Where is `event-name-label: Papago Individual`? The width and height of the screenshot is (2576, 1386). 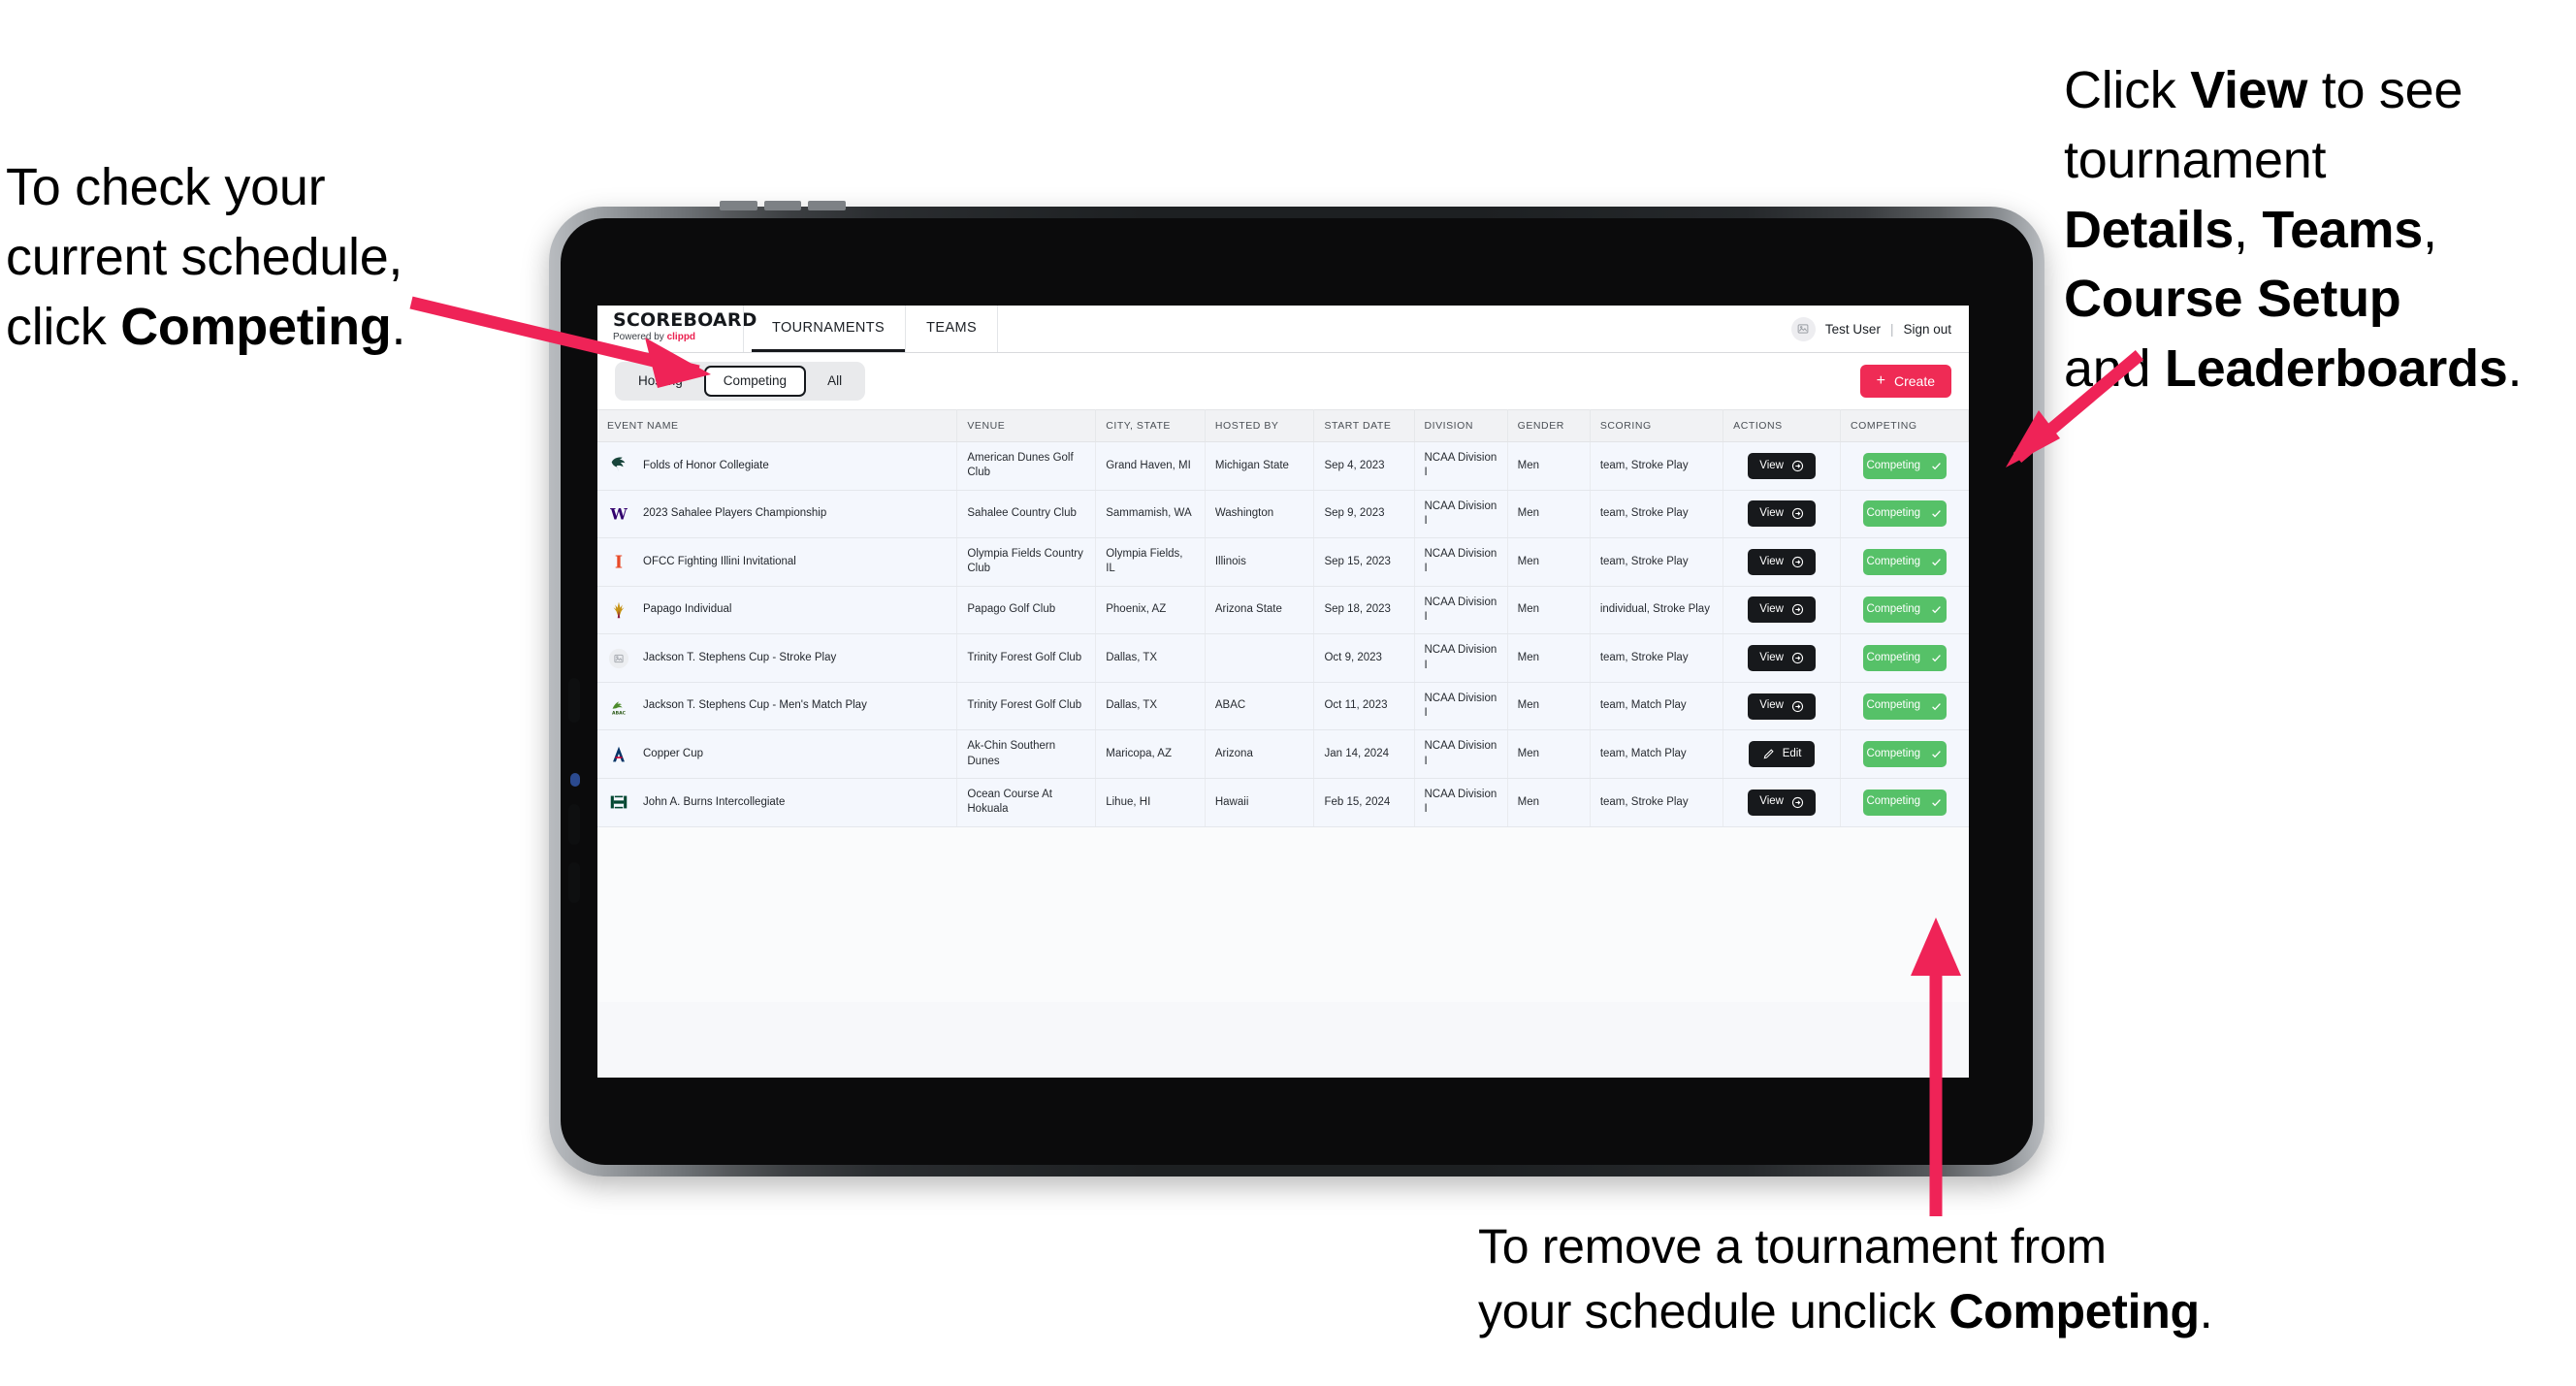
event-name-label: Papago Individual is located at coordinates (687, 609).